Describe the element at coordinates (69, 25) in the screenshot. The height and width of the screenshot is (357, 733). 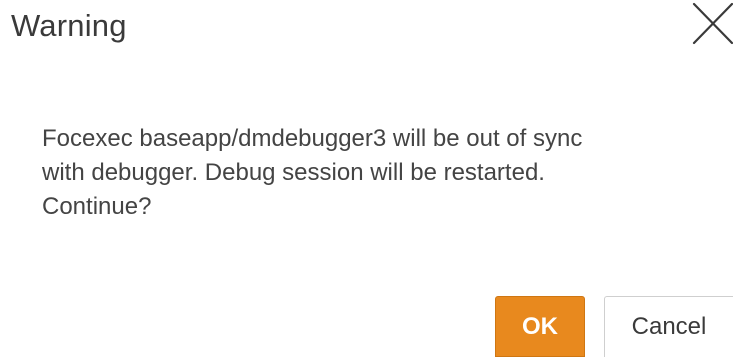
I see `dialog-title: Warning` at that location.